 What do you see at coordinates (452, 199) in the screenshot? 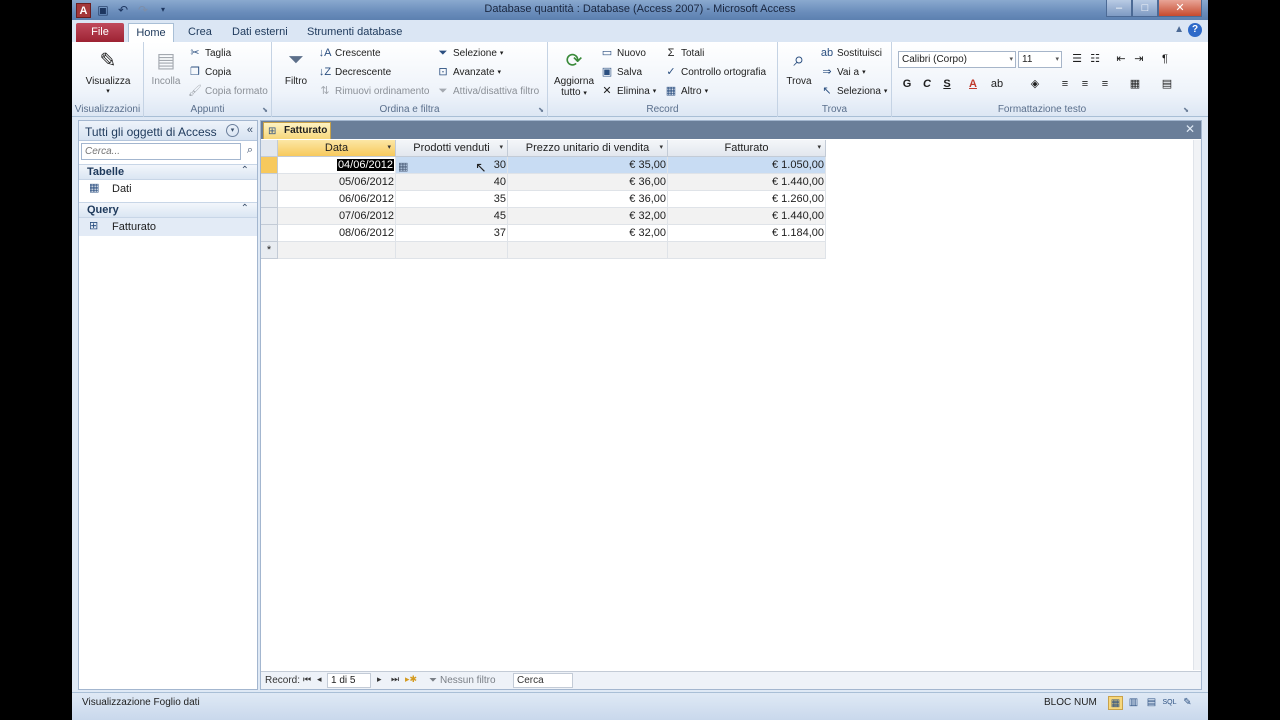
I see `table-cell: 35` at bounding box center [452, 199].